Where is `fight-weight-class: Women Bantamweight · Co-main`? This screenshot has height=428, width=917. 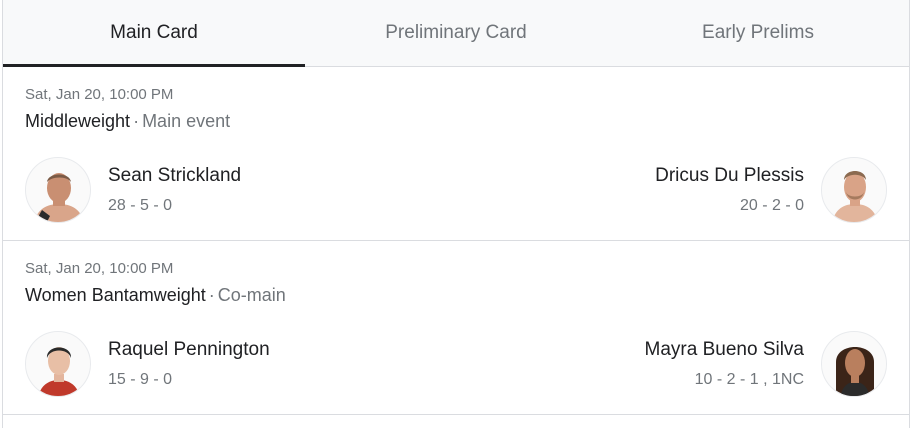
fight-weight-class: Women Bantamweight · Co-main is located at coordinates (456, 295).